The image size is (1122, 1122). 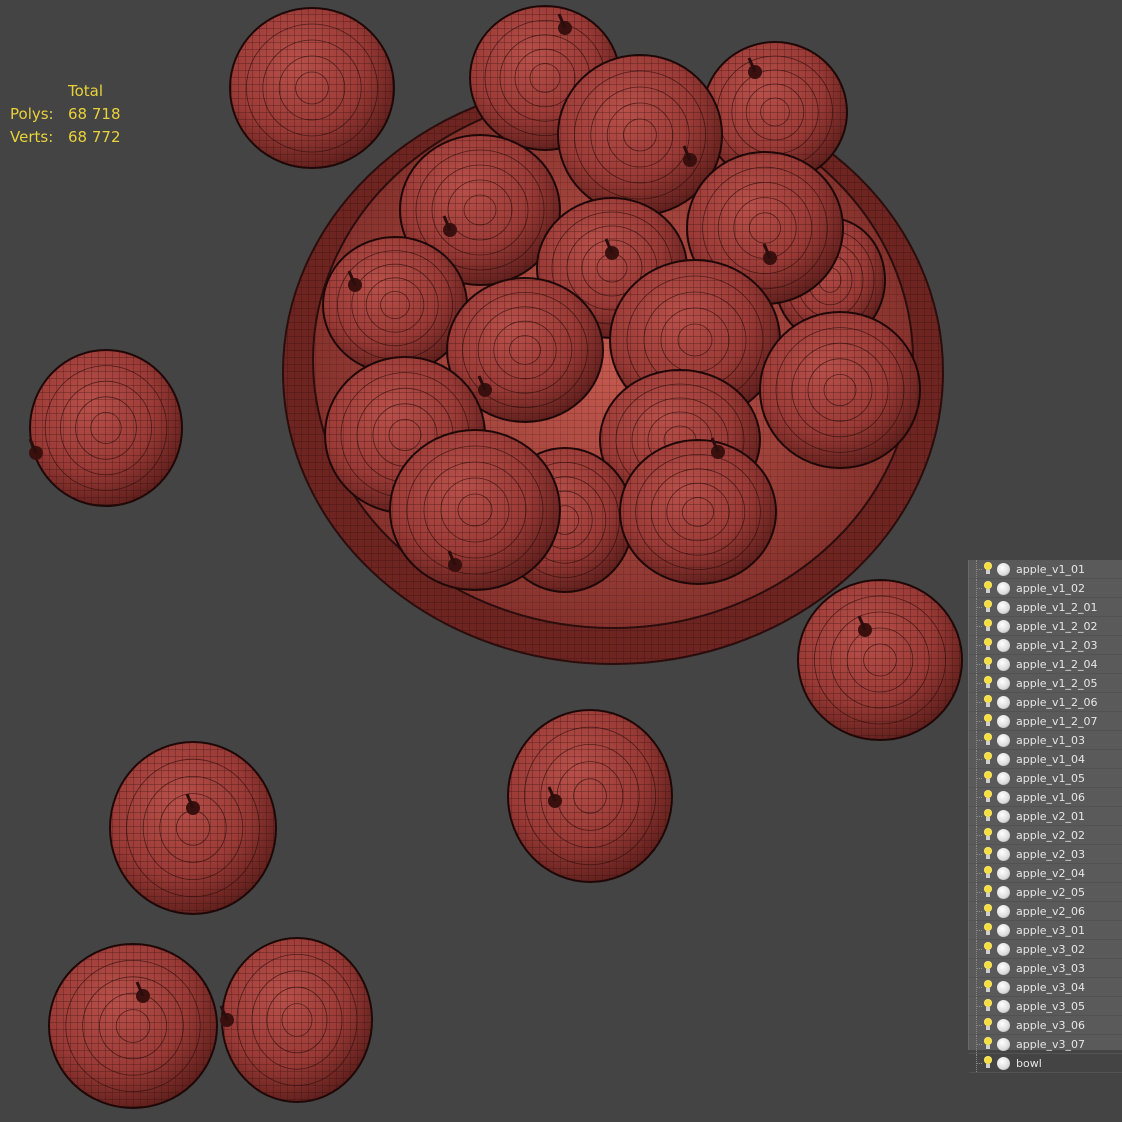 I want to click on layer-item: apple_v1_03, so click(x=1045, y=740).